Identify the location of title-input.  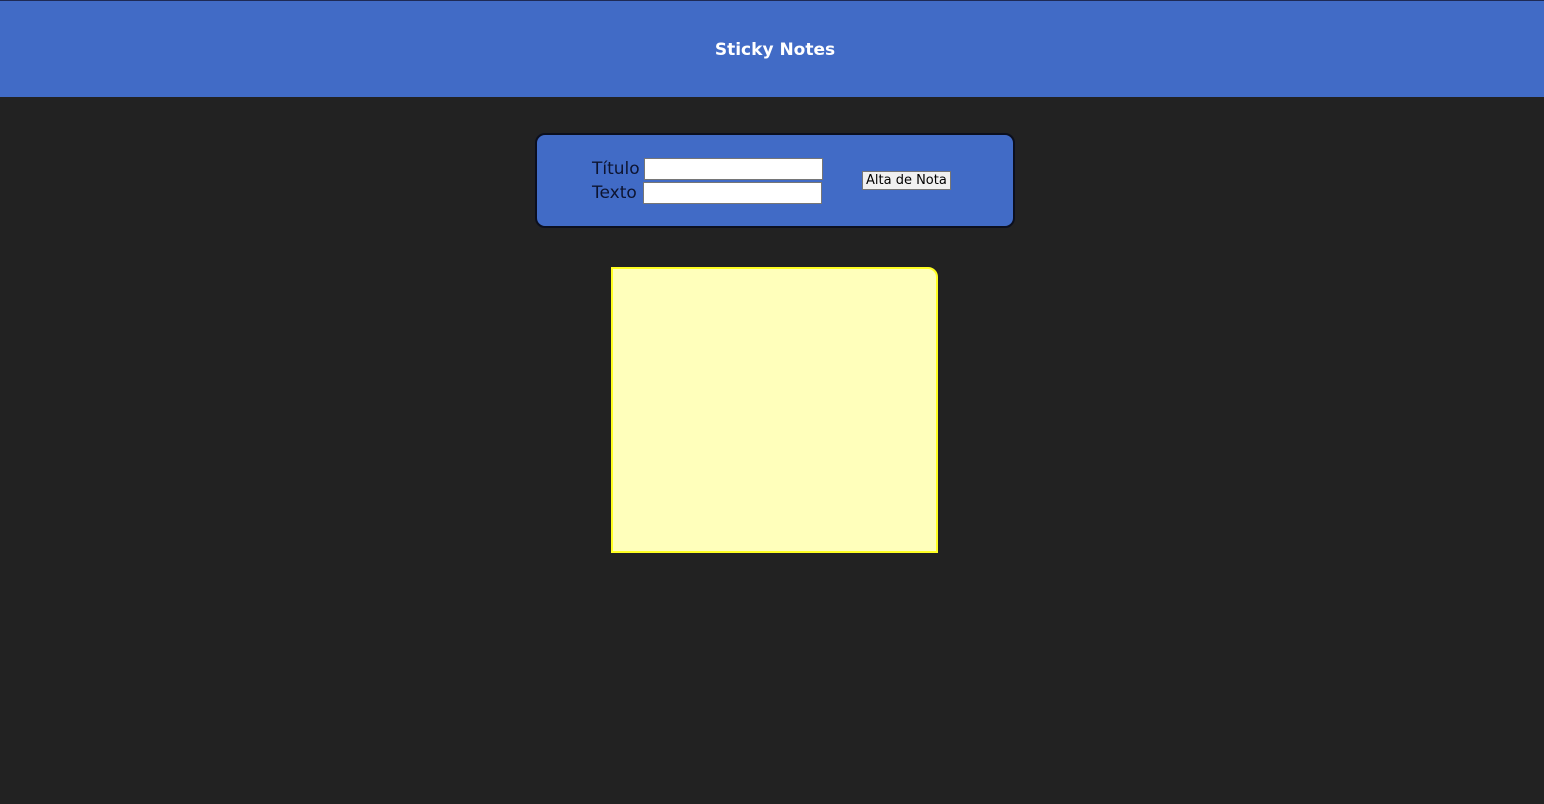
(733, 169).